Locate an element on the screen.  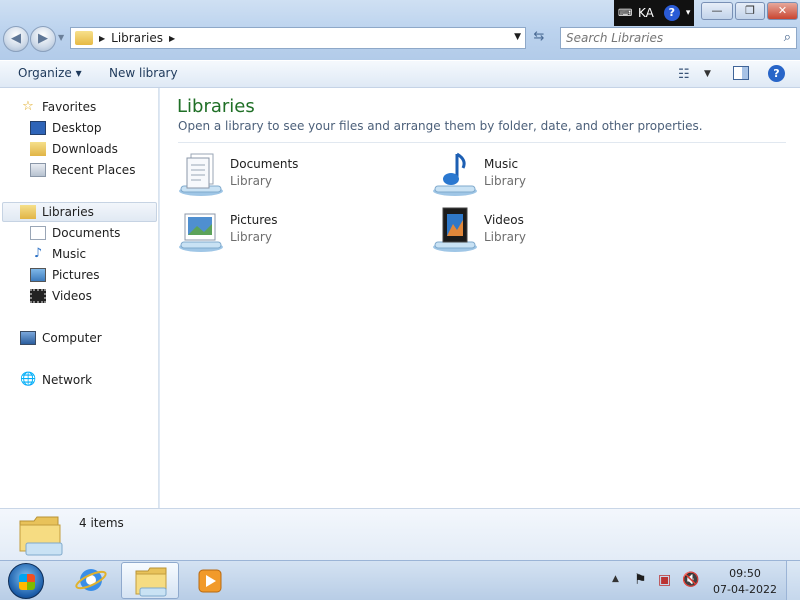
minimize-button: — is located at coordinates (717, 11).